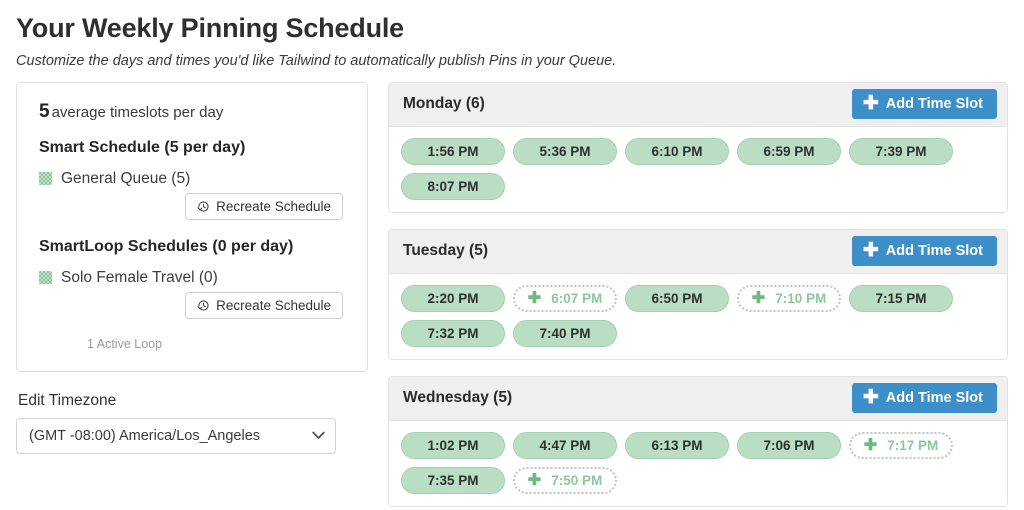  I want to click on smartloop-item-label: Solo Female Travel (0), so click(139, 277).